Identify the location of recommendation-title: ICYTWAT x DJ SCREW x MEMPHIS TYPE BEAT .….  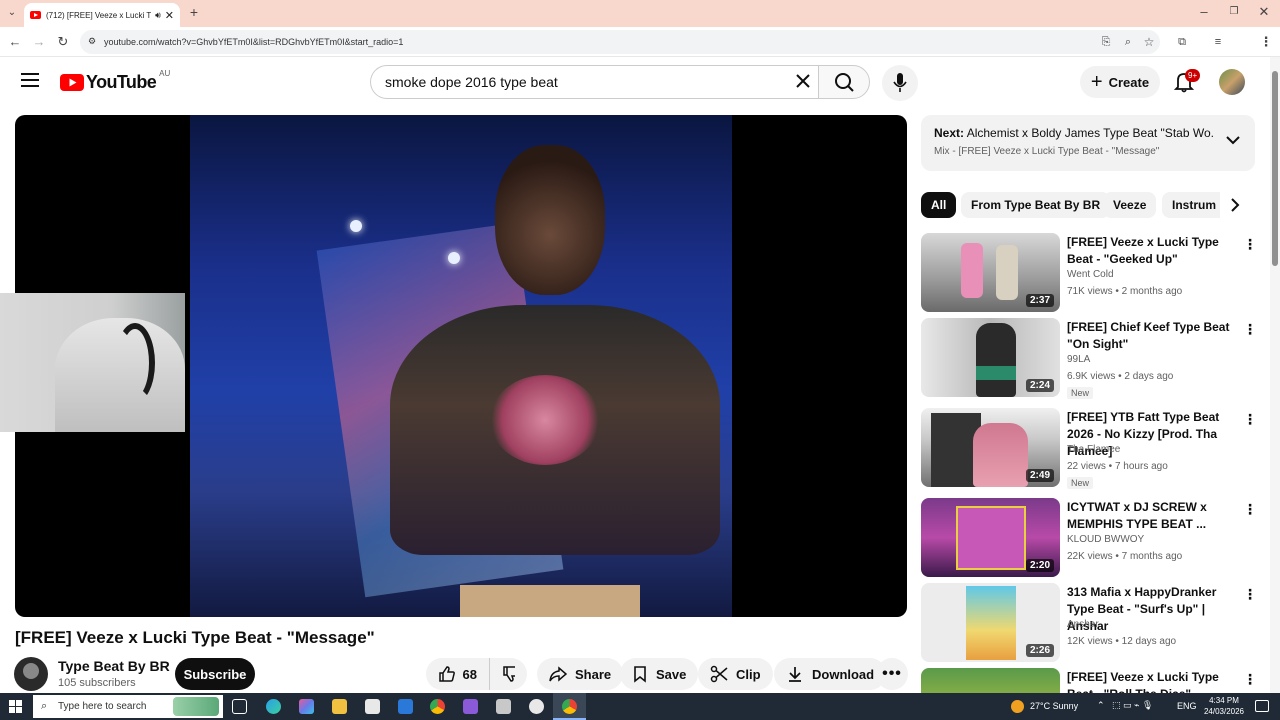
(1153, 516).